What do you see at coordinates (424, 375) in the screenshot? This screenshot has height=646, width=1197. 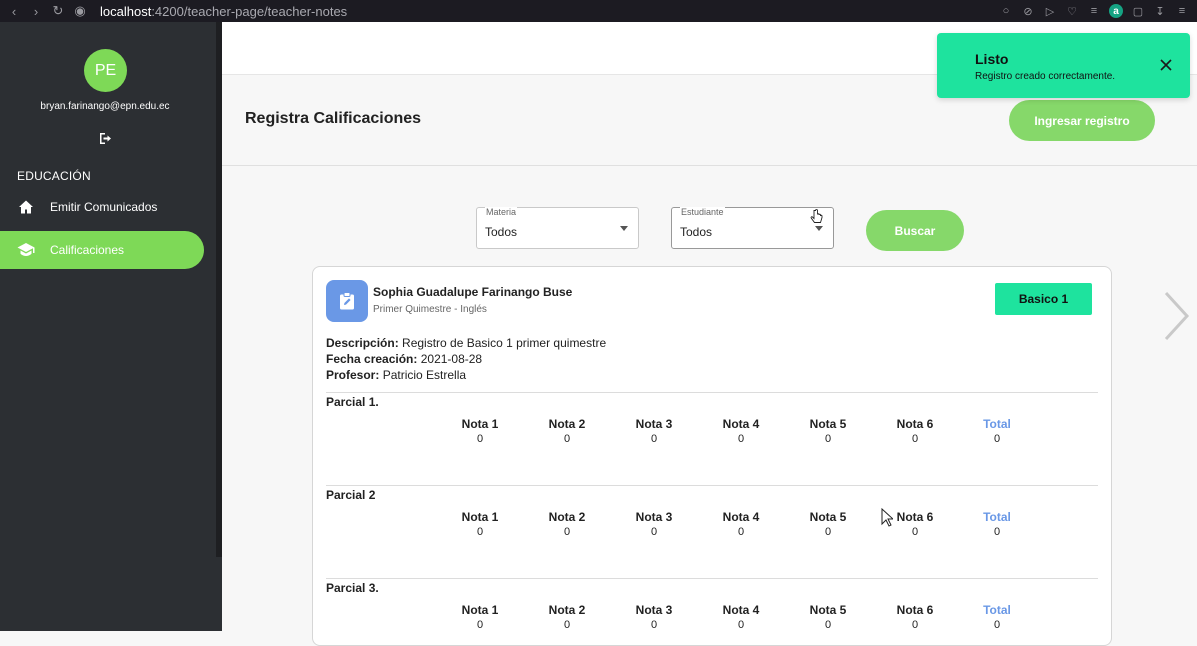 I see `teacher-value: Patricio Estrella` at bounding box center [424, 375].